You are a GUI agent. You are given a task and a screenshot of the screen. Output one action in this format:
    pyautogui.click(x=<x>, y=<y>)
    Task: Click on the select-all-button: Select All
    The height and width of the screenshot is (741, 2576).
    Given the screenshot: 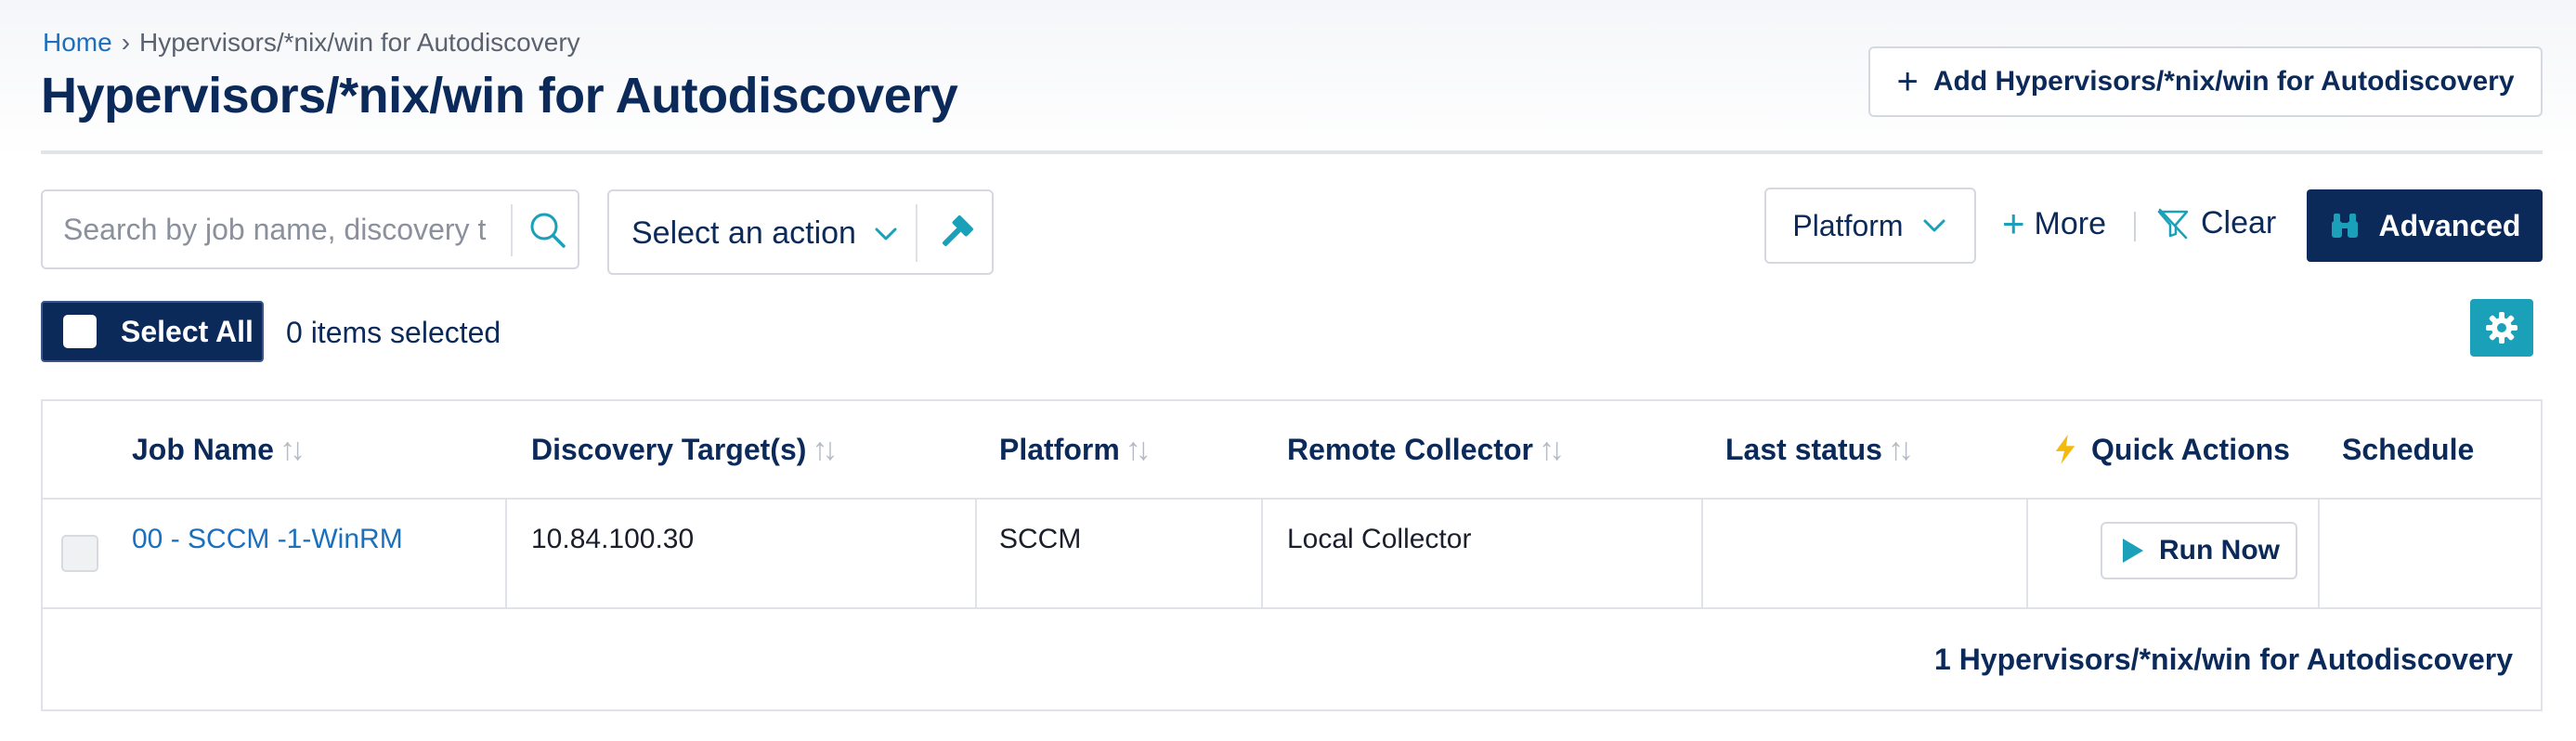 What is the action you would take?
    pyautogui.click(x=152, y=331)
    